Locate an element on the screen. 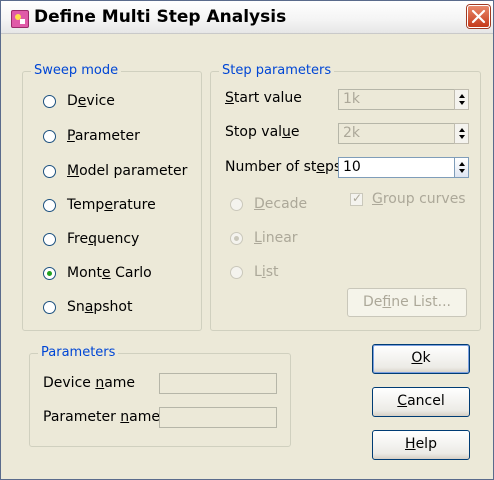 This screenshot has width=494, height=480. radio-label-temperature: Temperature is located at coordinates (111, 205).